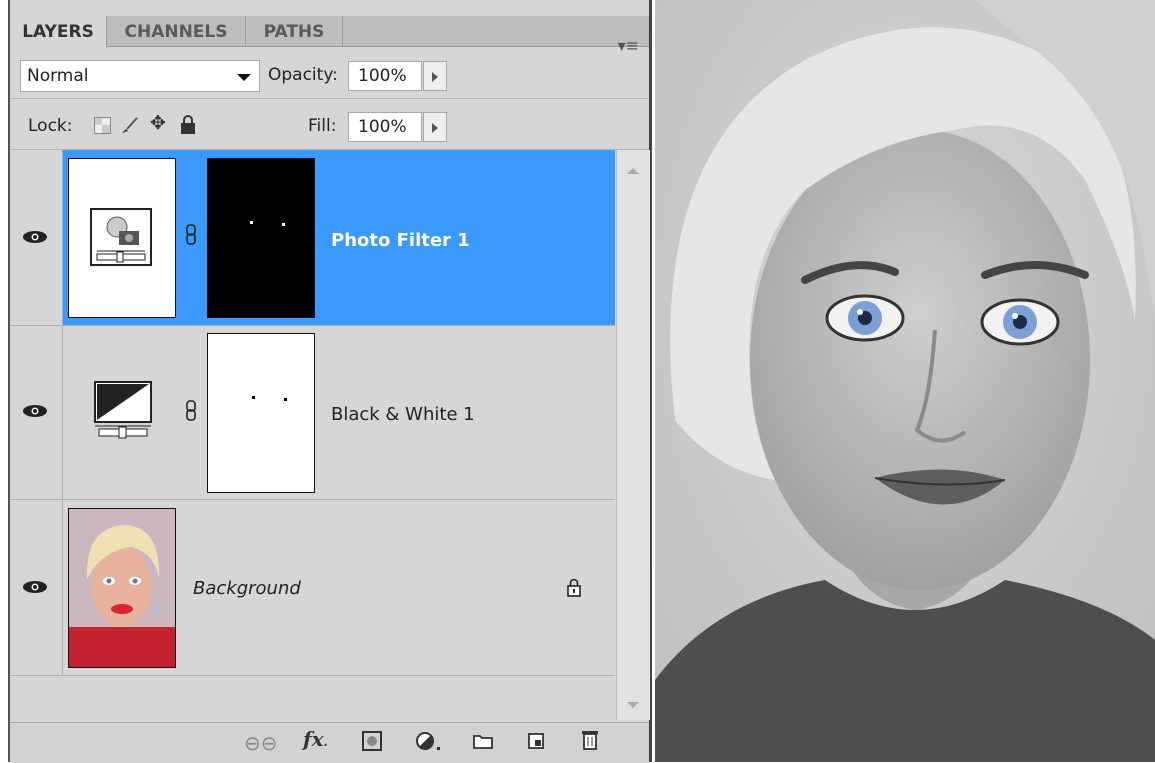 The width and height of the screenshot is (1155, 763). What do you see at coordinates (329, 742) in the screenshot?
I see `layers-bottom-toolbar: ⊖⊖ fx.` at bounding box center [329, 742].